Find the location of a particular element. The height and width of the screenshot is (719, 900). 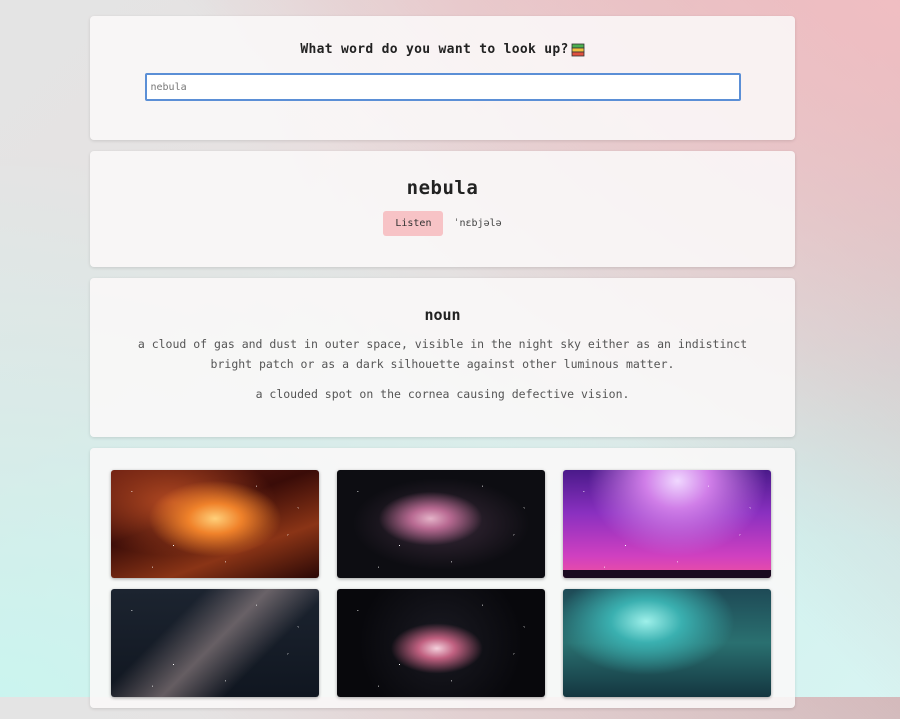

orion-nebula-dark-image is located at coordinates (441, 643).